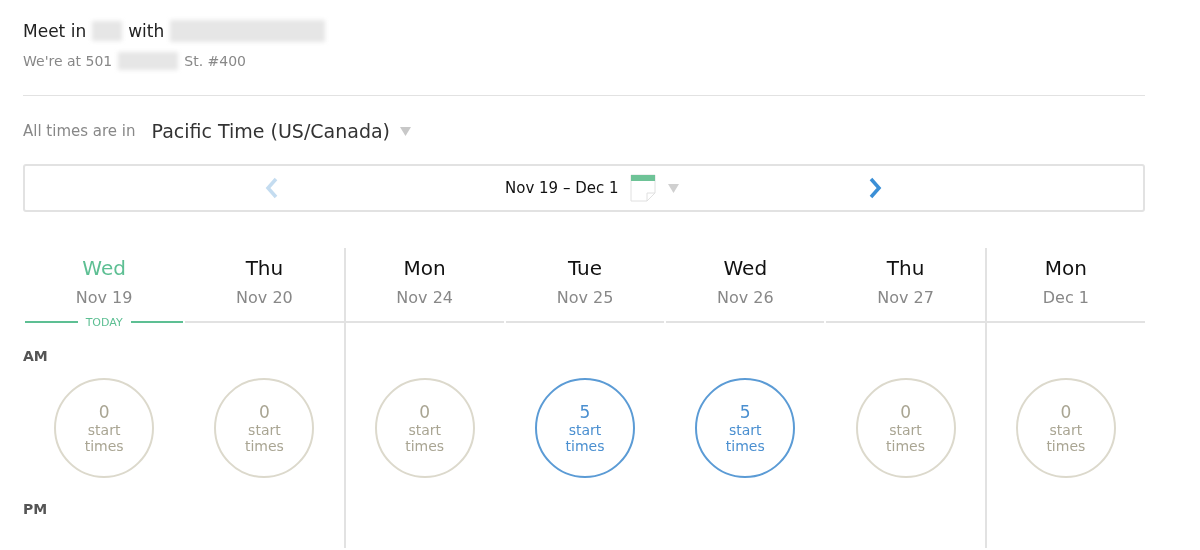 The height and width of the screenshot is (550, 1200). Describe the element at coordinates (1065, 297) in the screenshot. I see `day-date: Dec 1` at that location.